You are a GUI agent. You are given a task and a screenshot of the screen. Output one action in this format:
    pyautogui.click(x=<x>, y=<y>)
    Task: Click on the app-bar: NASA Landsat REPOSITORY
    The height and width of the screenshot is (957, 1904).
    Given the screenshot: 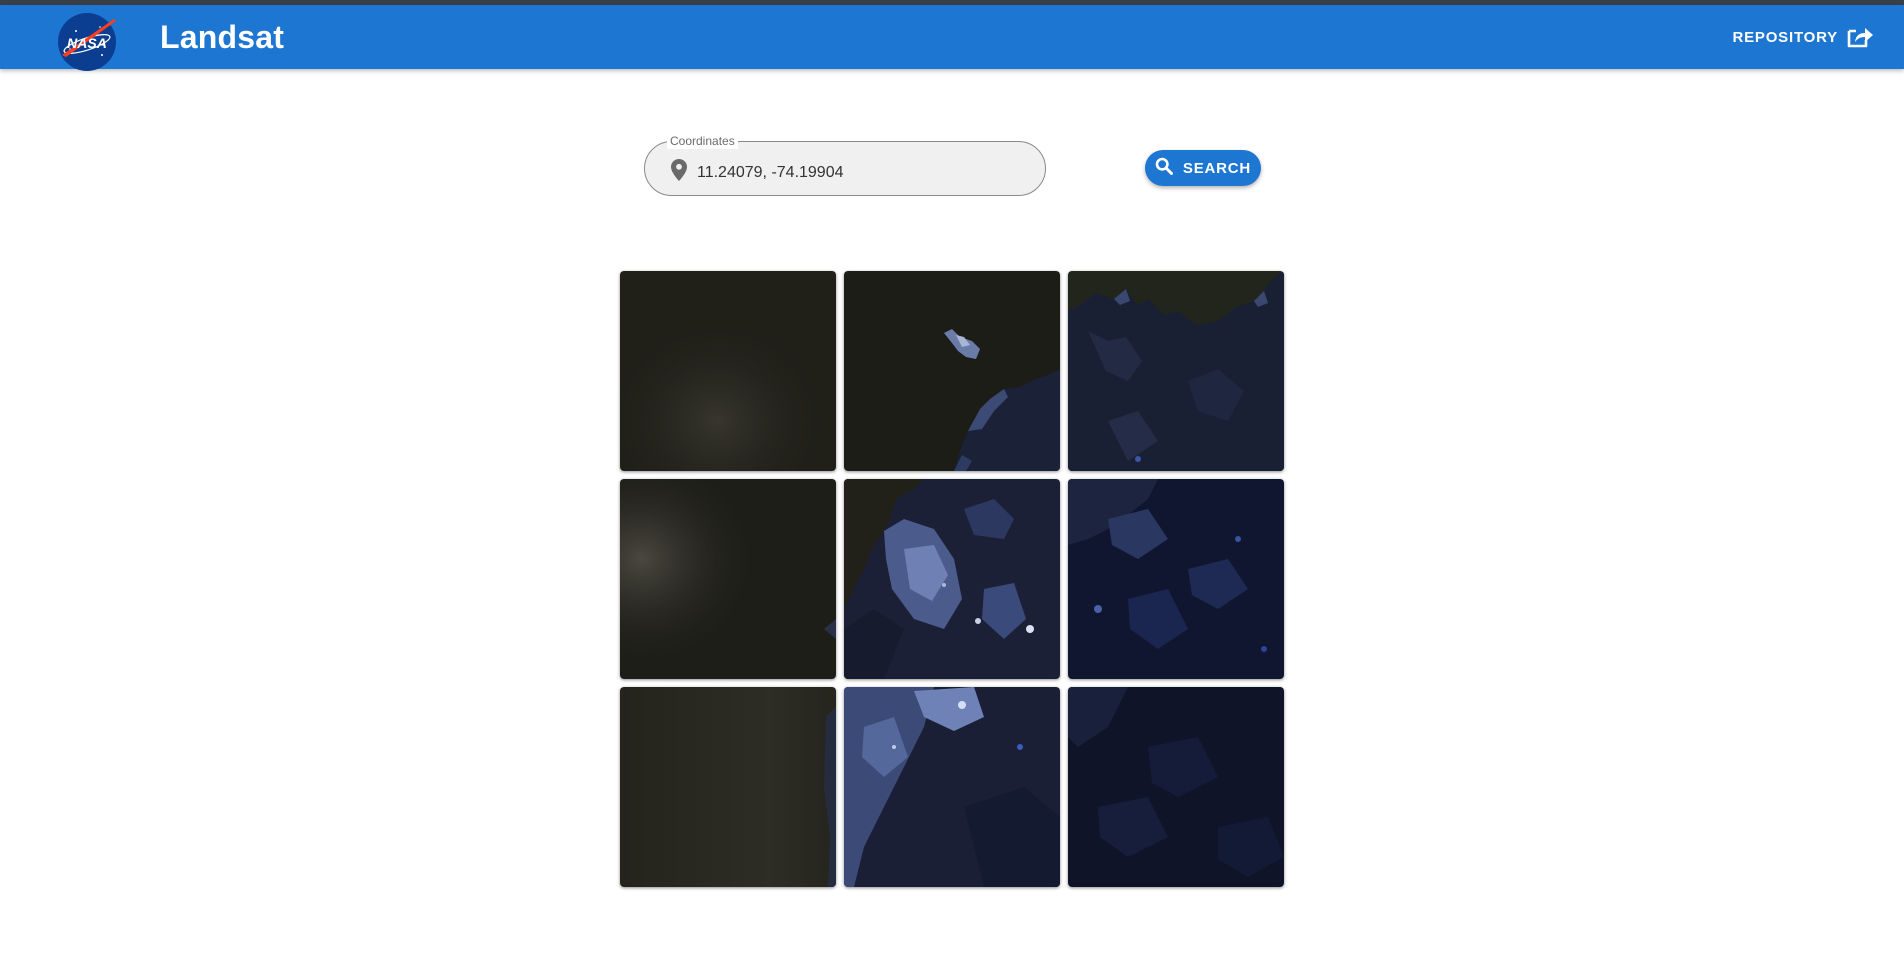 What is the action you would take?
    pyautogui.click(x=952, y=38)
    